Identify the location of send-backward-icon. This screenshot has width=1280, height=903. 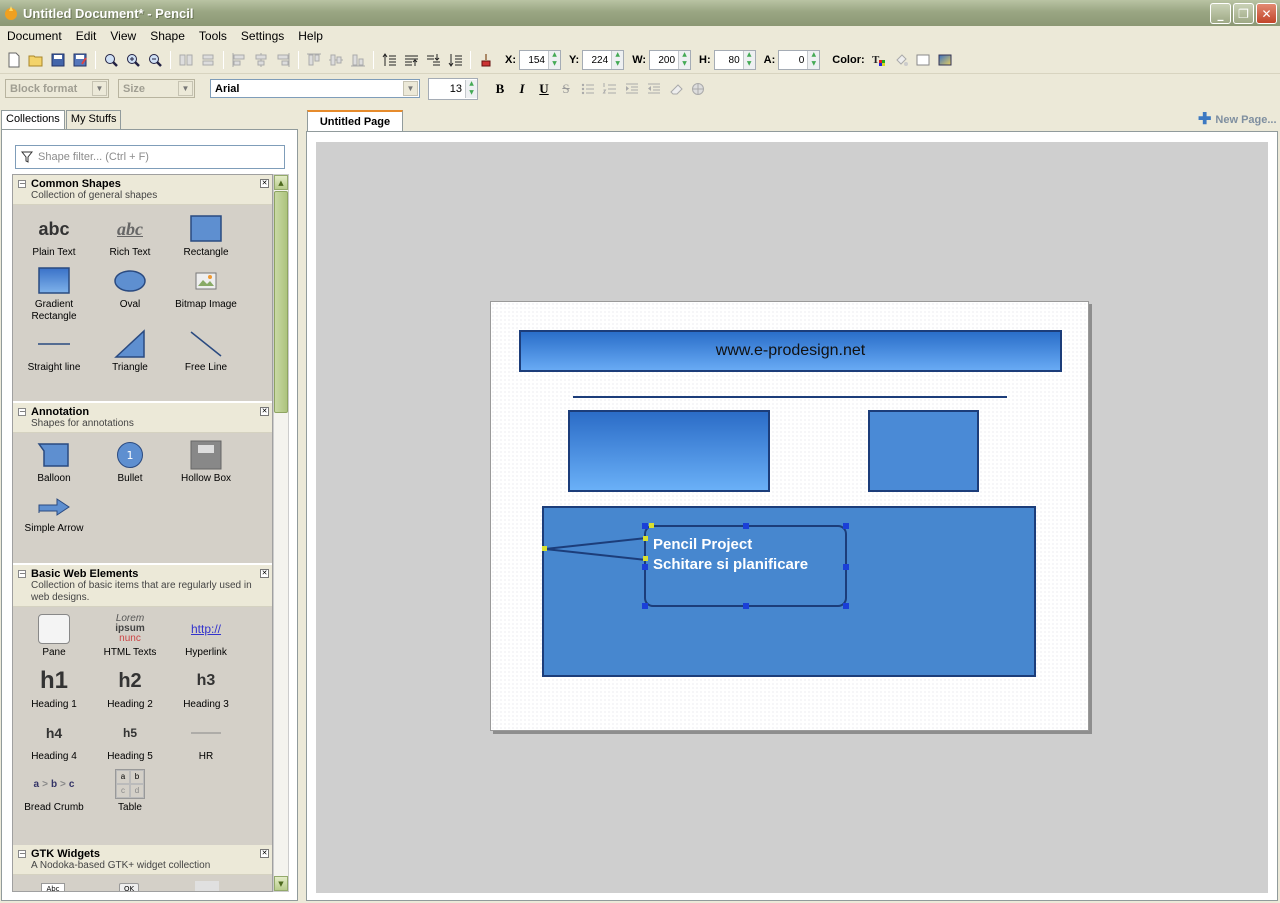
(433, 60).